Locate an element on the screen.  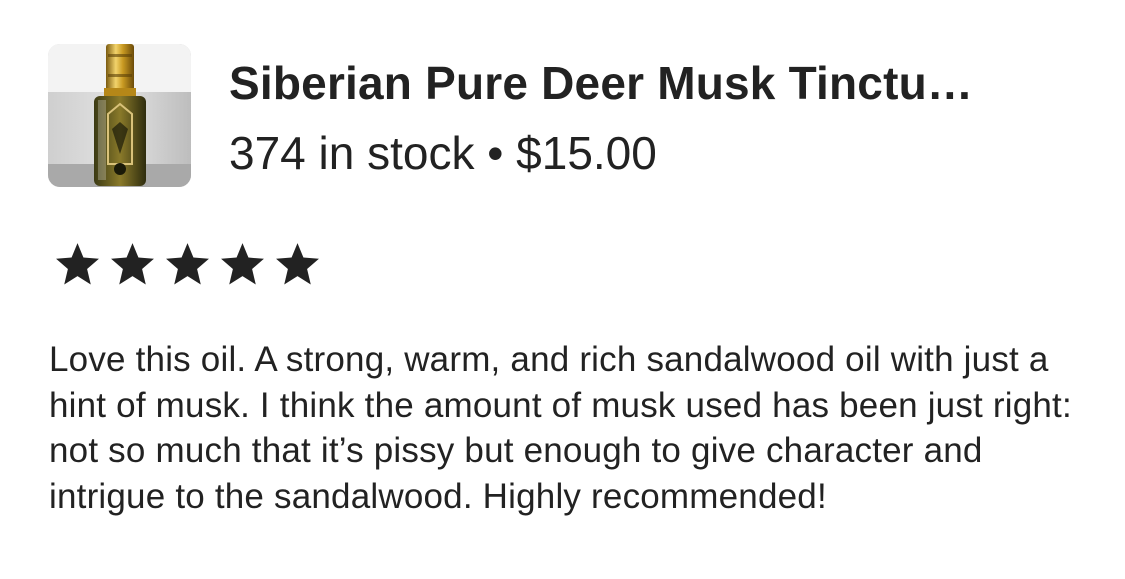
product-thumbnail is located at coordinates (119, 115).